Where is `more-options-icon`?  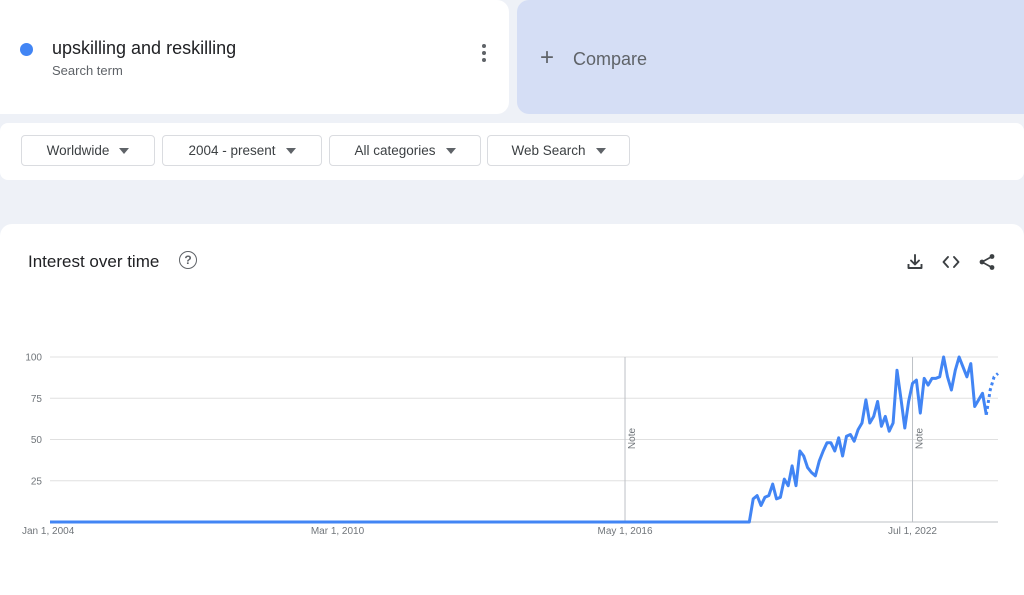
more-options-icon is located at coordinates (484, 58).